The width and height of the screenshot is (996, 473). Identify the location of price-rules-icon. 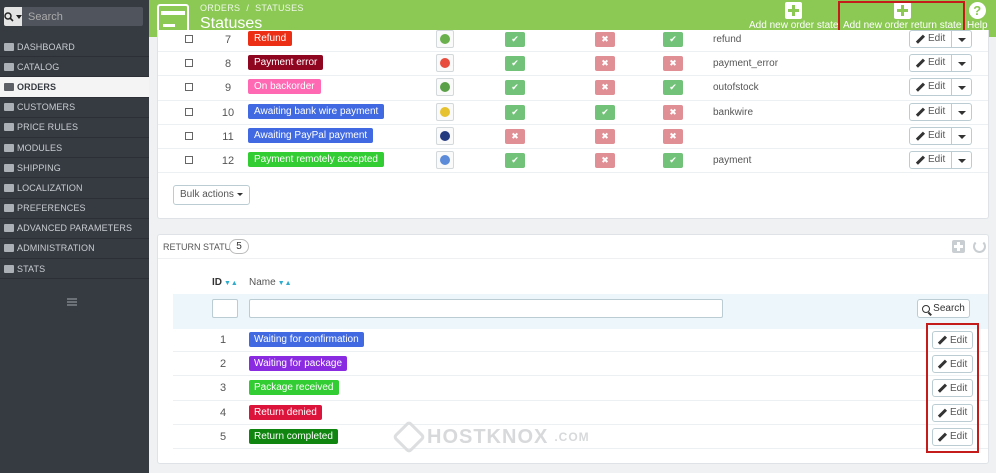
(9, 127).